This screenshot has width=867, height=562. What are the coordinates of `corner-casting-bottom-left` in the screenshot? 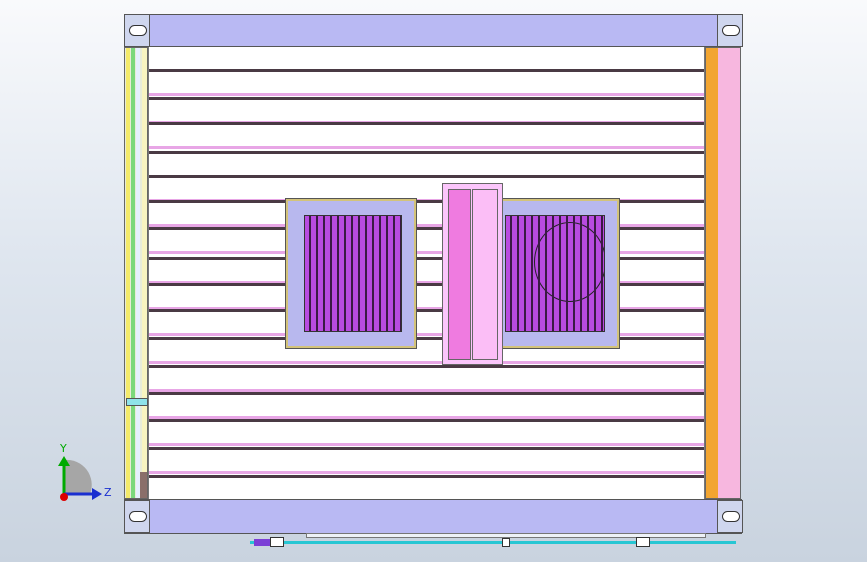 It's located at (137, 516).